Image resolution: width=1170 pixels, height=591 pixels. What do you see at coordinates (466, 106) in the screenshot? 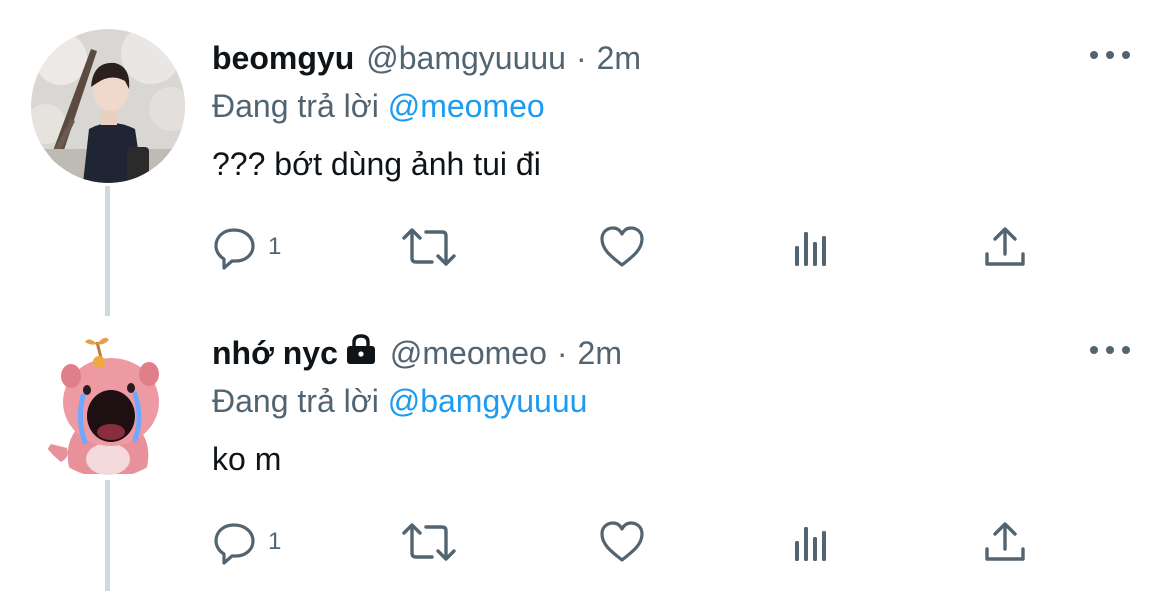
I see `replying-to-mention: @meomeo` at bounding box center [466, 106].